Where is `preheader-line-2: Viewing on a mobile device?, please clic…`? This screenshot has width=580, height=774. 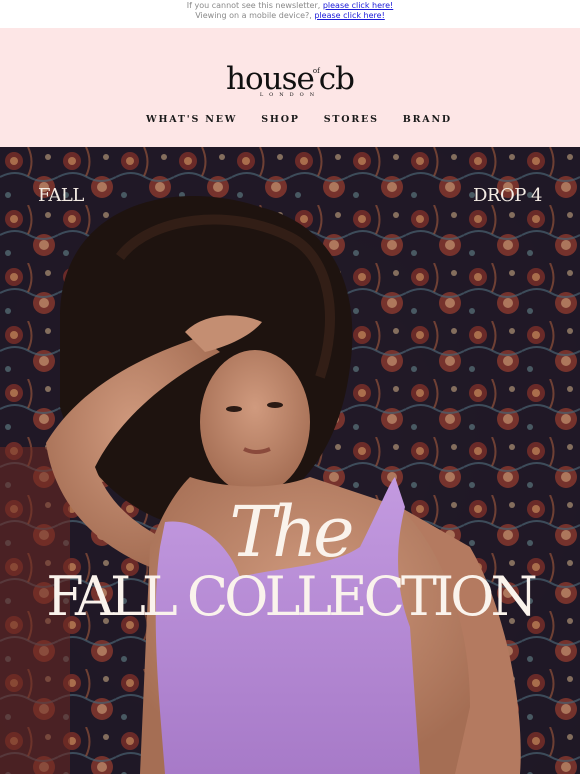 preheader-line-2: Viewing on a mobile device?, please clic… is located at coordinates (290, 16).